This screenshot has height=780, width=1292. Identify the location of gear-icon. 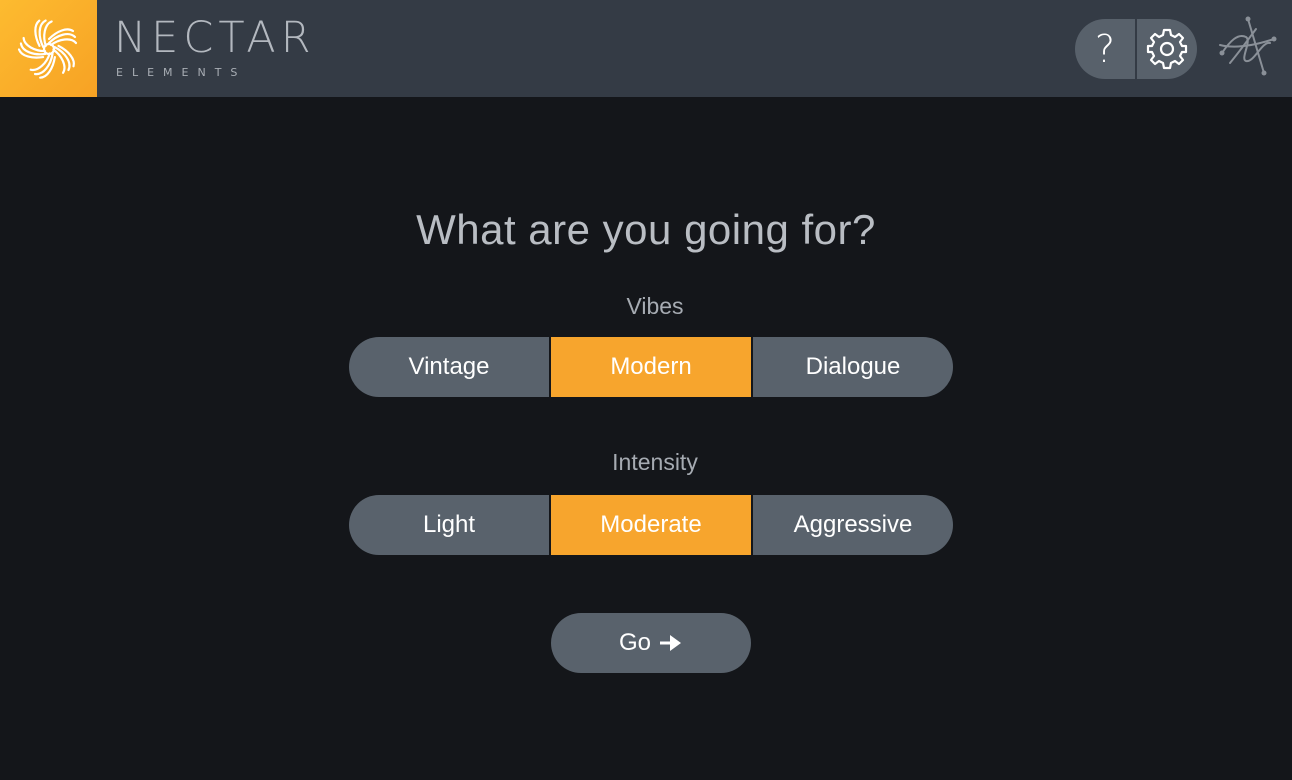
(1167, 49).